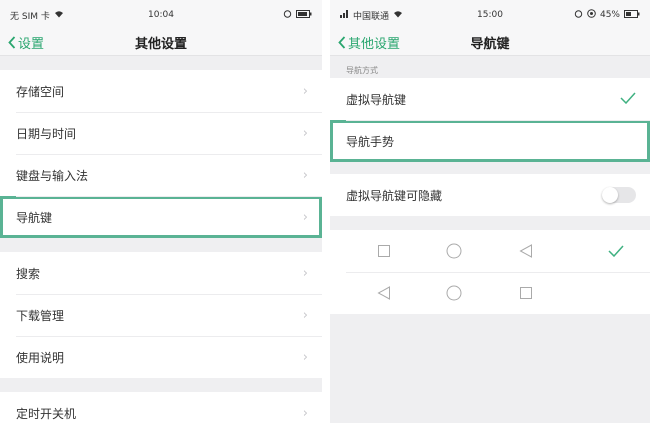 Image resolution: width=650 pixels, height=423 pixels. I want to click on carrier-label: 无 SIM 卡, so click(30, 16).